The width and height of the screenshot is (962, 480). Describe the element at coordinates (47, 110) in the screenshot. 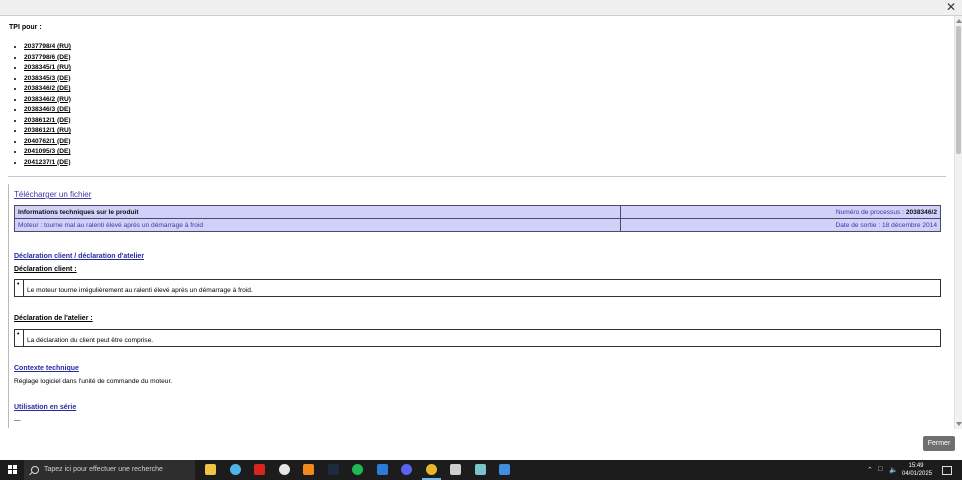

I see `tpi-link: 2038346/3 (DE)` at that location.